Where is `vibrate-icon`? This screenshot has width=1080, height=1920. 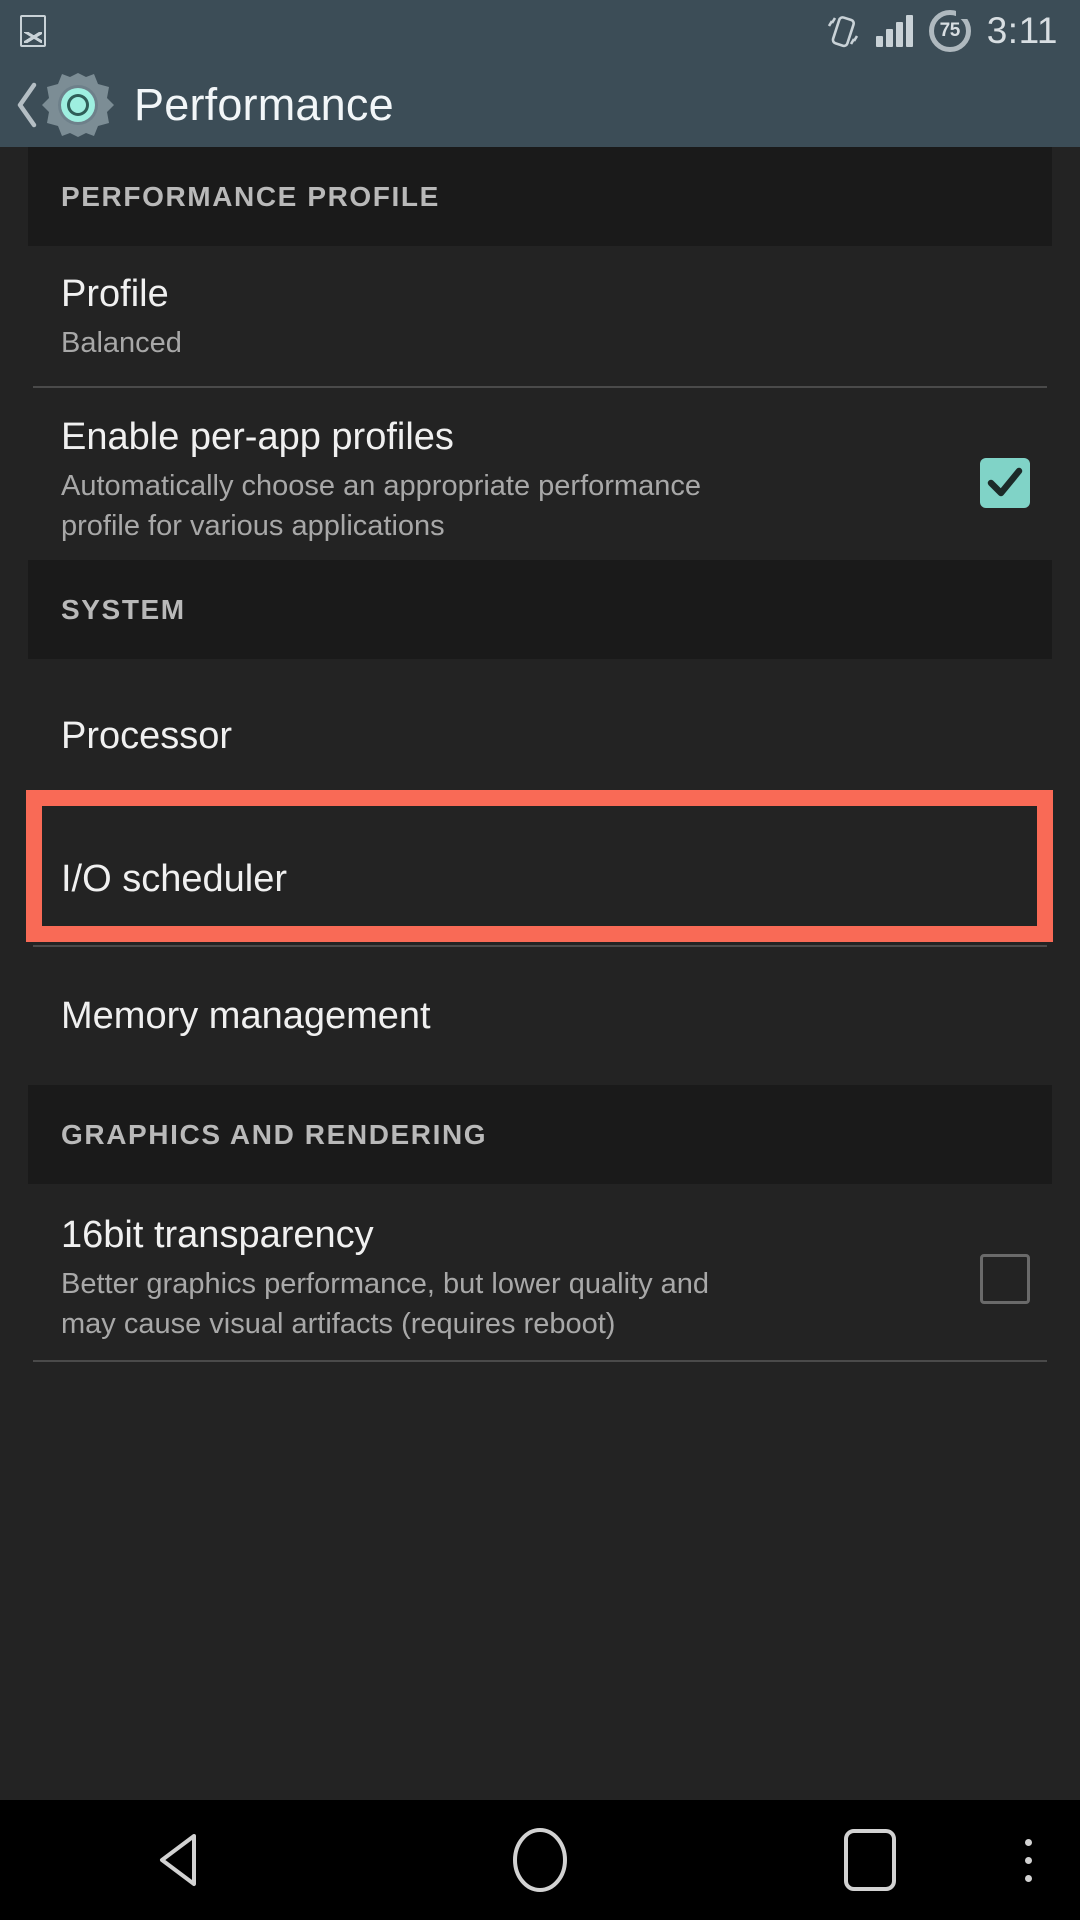 vibrate-icon is located at coordinates (843, 31).